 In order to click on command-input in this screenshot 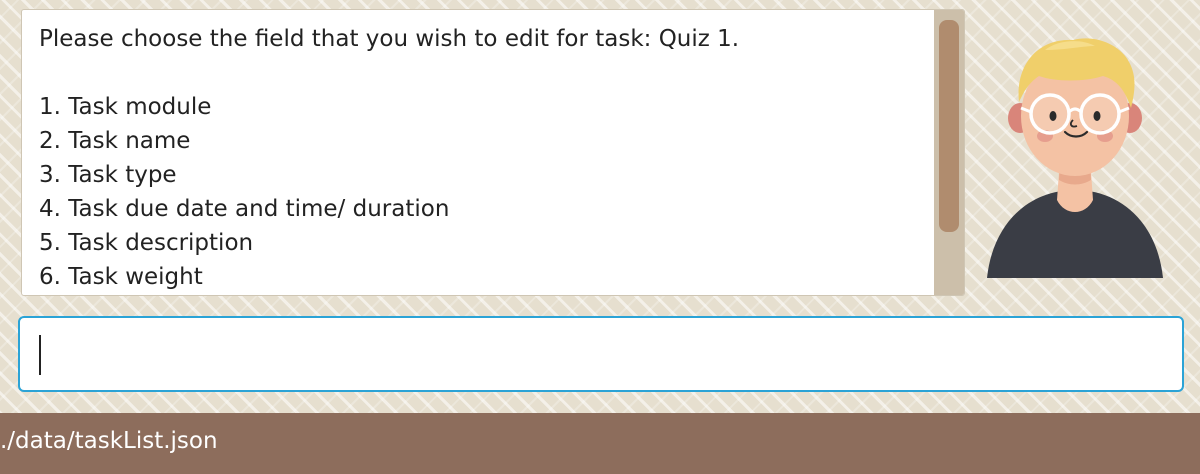, I will do `click(595, 354)`.